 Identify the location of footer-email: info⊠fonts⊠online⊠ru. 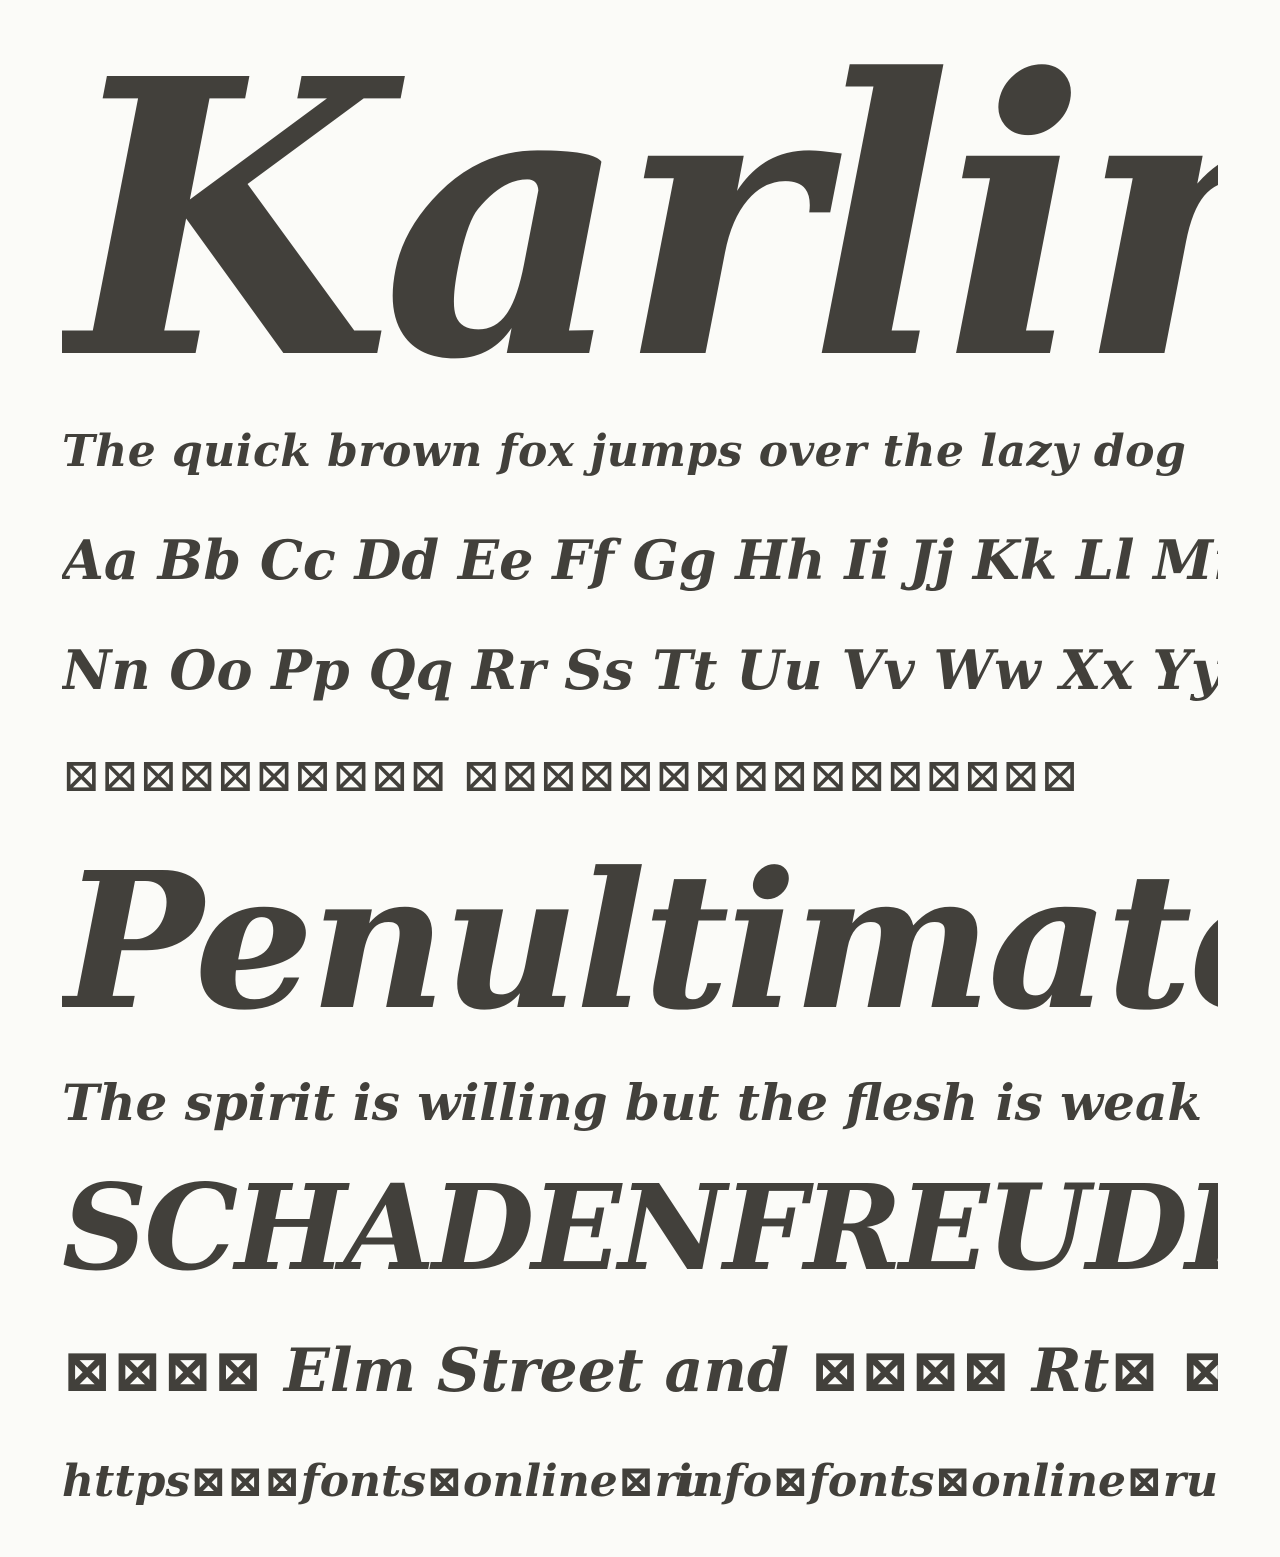
(946, 1481).